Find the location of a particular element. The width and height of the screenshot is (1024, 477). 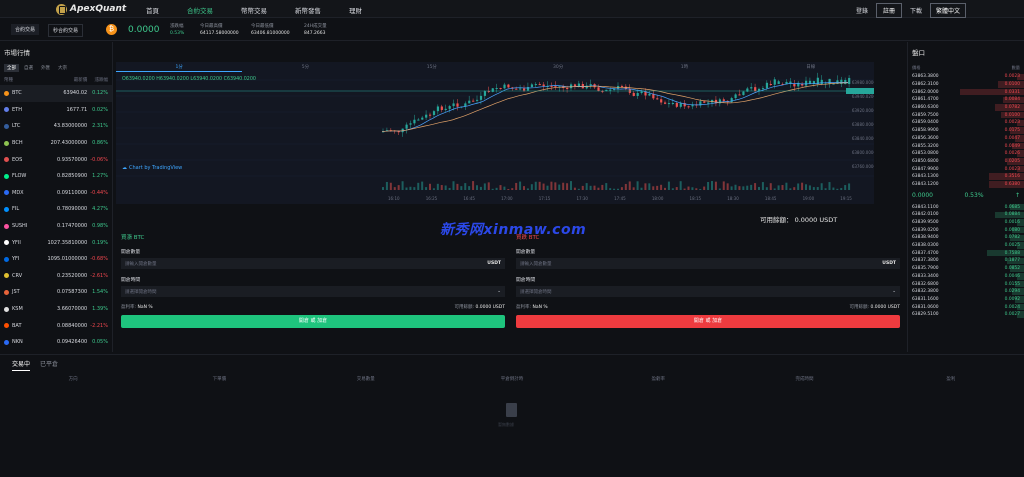

ask-row: 63853.0800 0.0026 is located at coordinates (966, 154).